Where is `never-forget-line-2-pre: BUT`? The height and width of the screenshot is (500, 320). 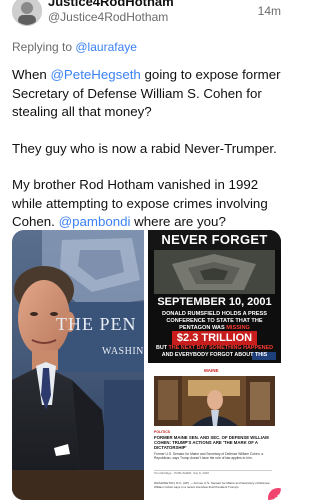
never-forget-line-2-pre: BUT is located at coordinates (162, 348).